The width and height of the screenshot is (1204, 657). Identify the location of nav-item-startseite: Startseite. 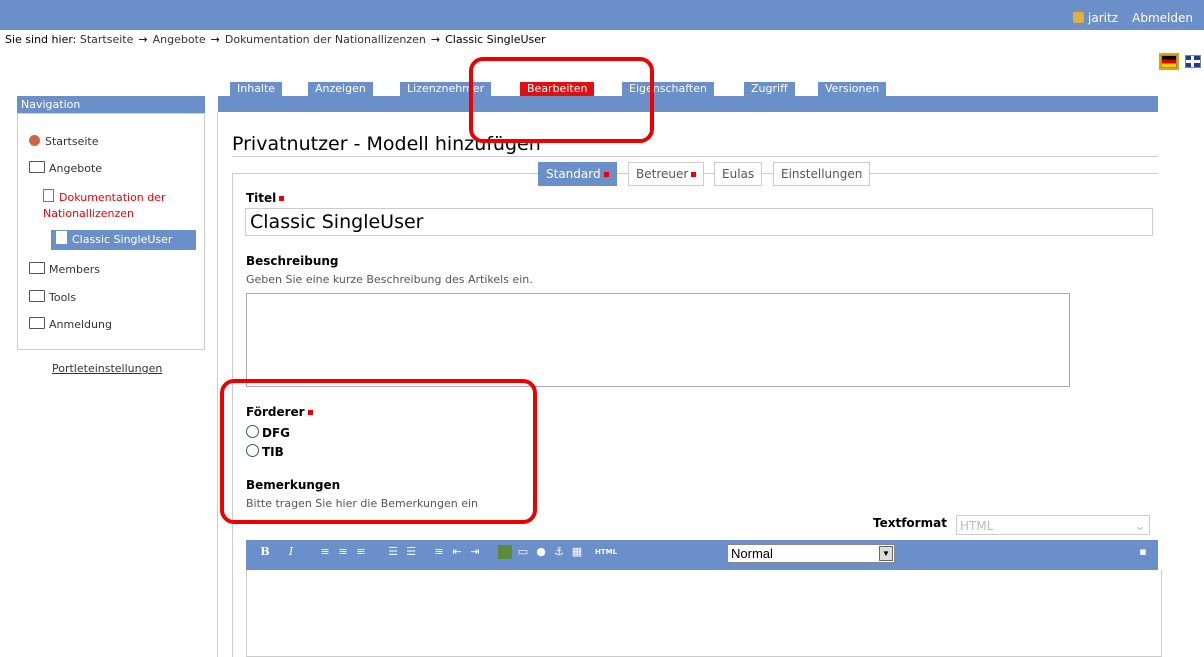
(64, 141).